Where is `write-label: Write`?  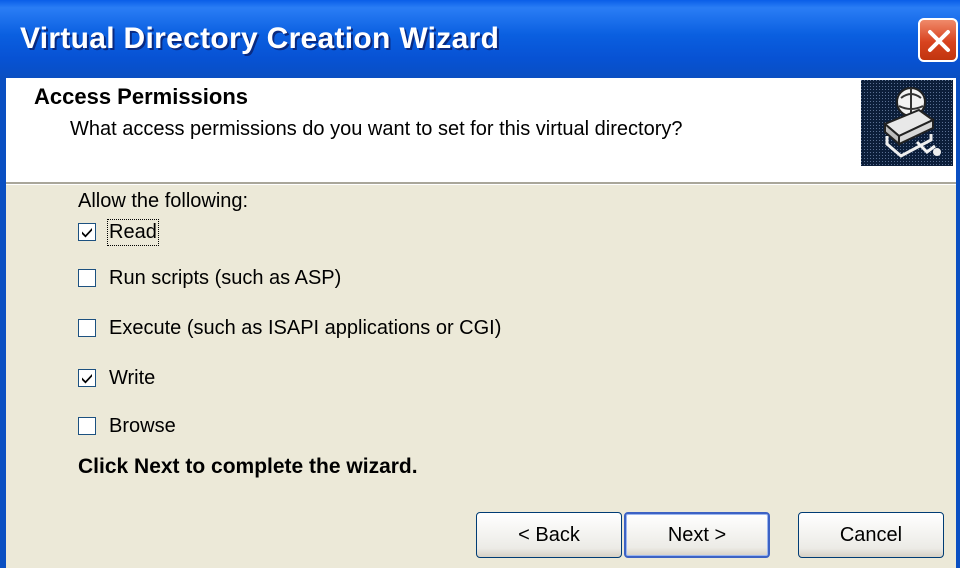
write-label: Write is located at coordinates (132, 378).